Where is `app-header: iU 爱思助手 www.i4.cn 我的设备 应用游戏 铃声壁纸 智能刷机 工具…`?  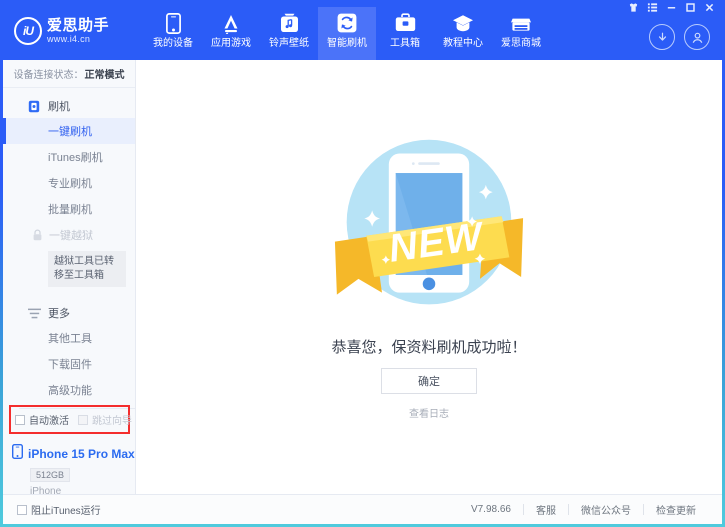 app-header: iU 爱思助手 www.i4.cn 我的设备 应用游戏 铃声壁纸 智能刷机 工具… is located at coordinates (362, 30).